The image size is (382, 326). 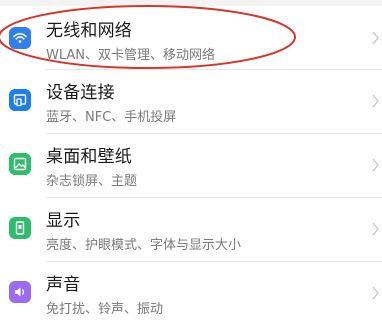 I want to click on settings-item-title: 声音, so click(x=63, y=285).